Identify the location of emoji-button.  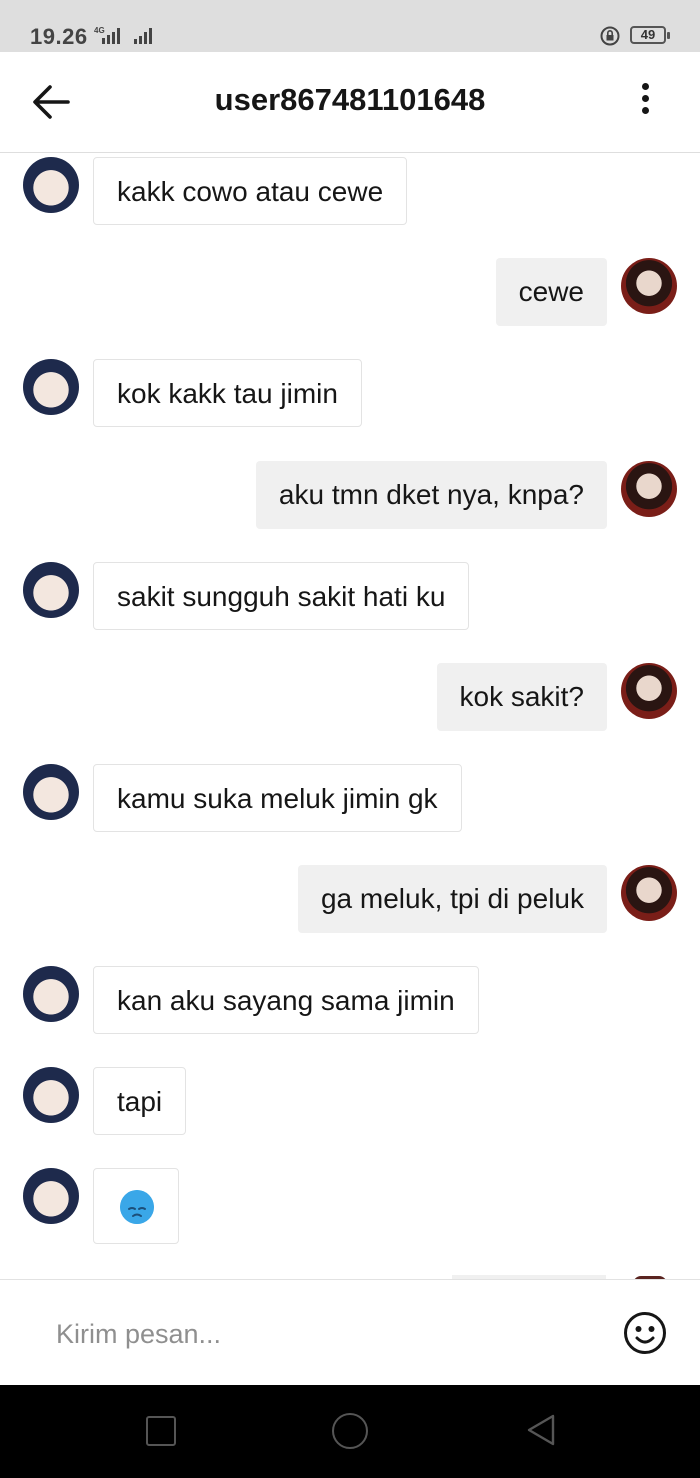
(645, 1333).